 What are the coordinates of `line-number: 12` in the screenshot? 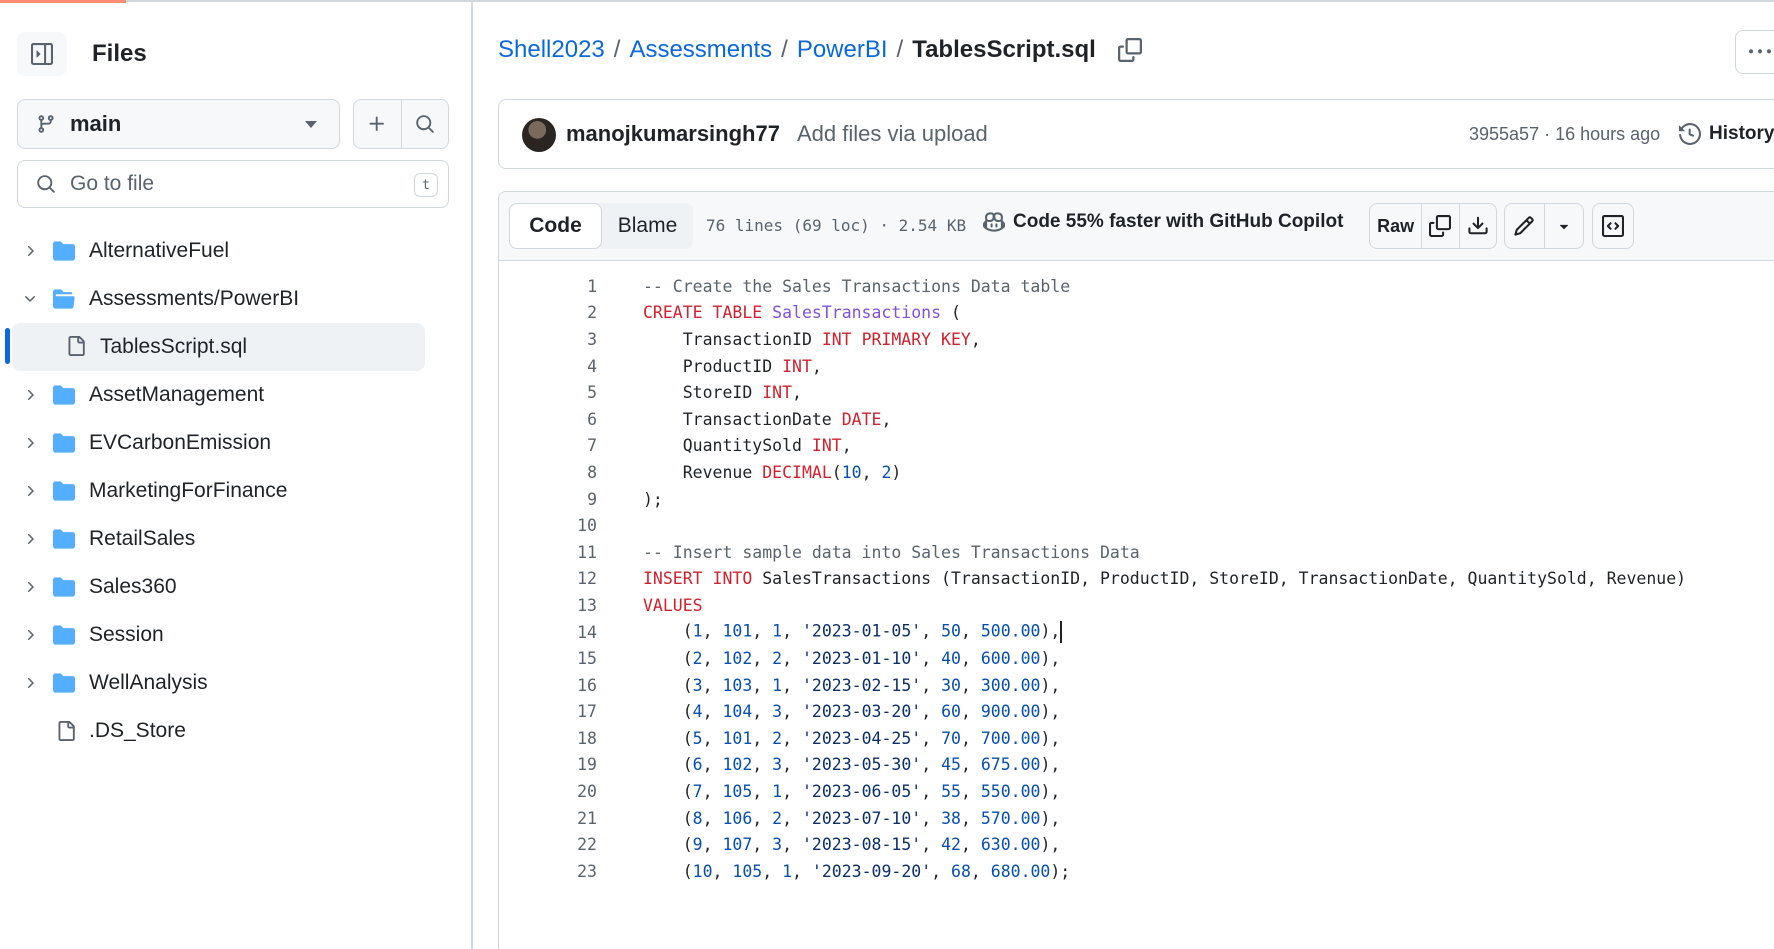 It's located at (548, 578).